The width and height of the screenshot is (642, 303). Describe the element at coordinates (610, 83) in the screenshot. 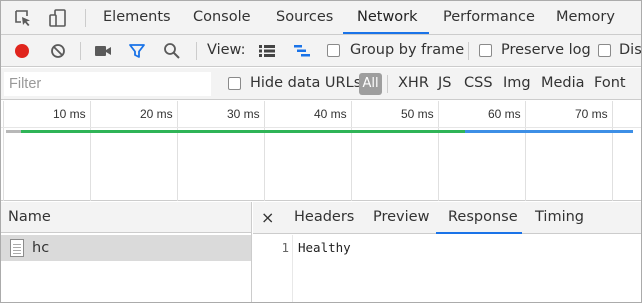

I see `type-filter-font: Font` at that location.